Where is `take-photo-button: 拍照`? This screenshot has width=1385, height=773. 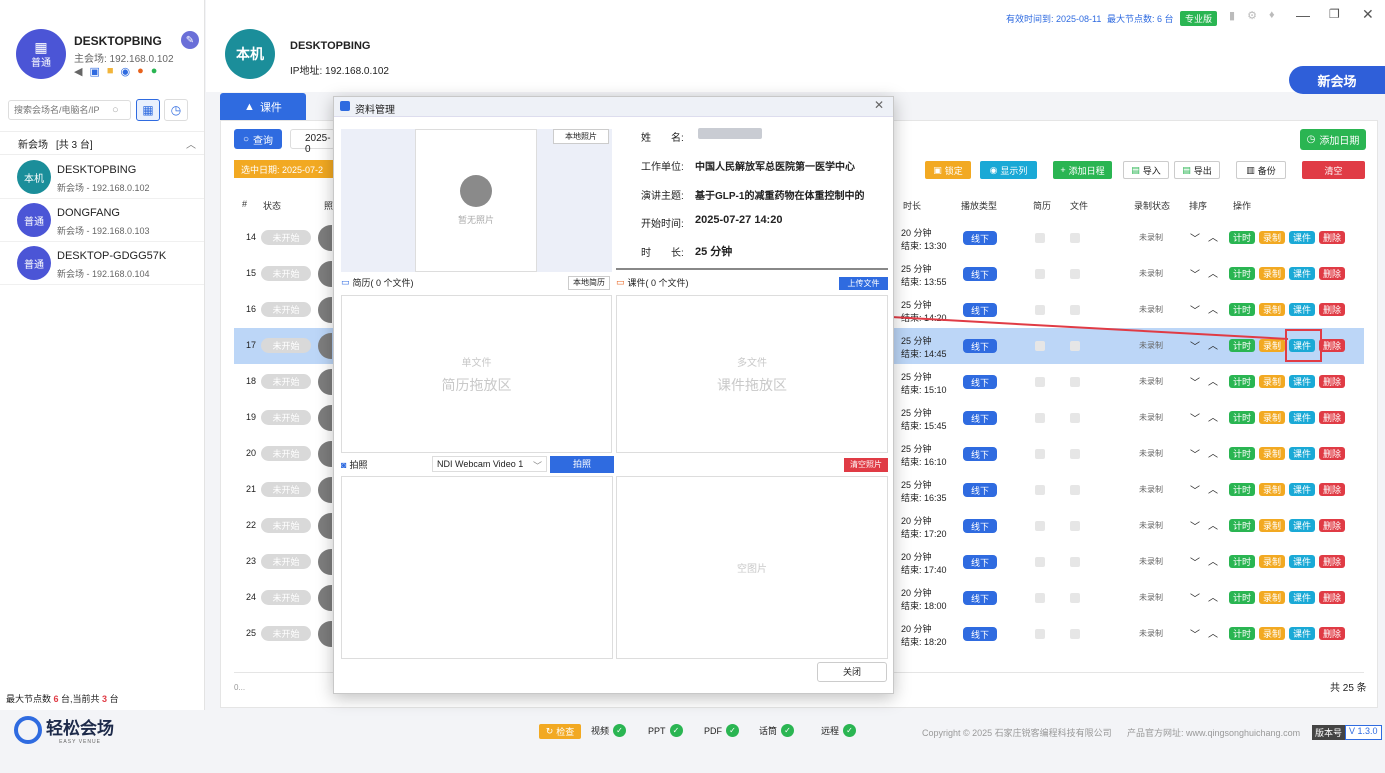 take-photo-button: 拍照 is located at coordinates (582, 464).